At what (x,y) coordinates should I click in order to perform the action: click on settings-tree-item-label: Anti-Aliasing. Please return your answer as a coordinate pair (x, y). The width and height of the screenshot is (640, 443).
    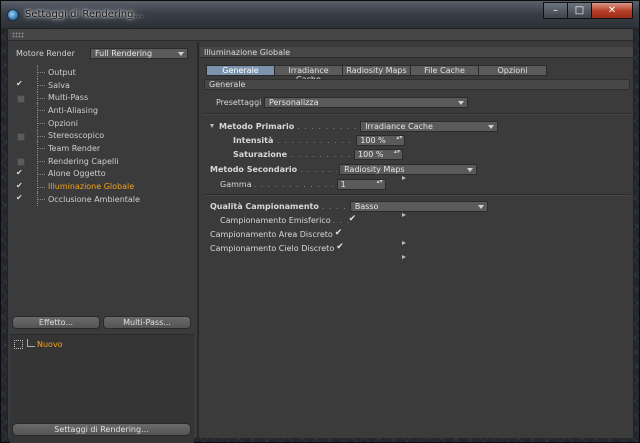
    Looking at the image, I should click on (73, 110).